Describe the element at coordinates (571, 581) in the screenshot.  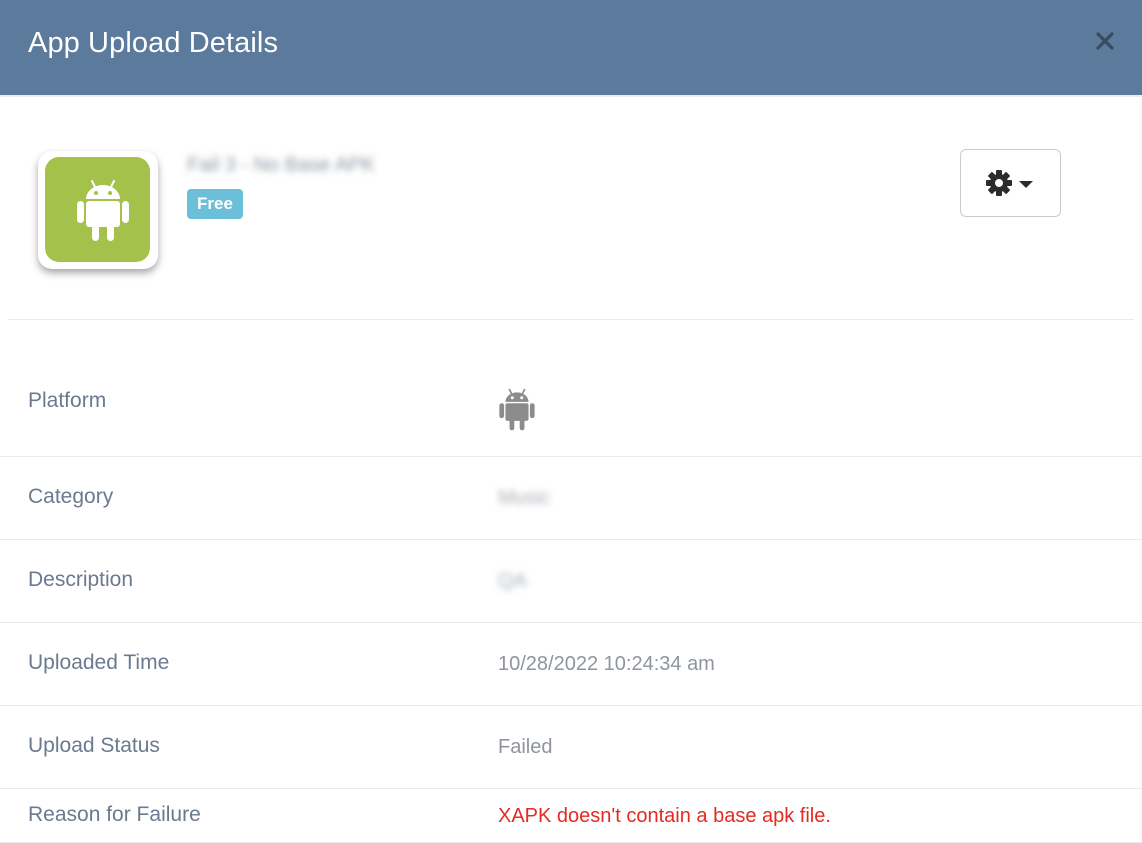
I see `description-row: Description QA` at that location.